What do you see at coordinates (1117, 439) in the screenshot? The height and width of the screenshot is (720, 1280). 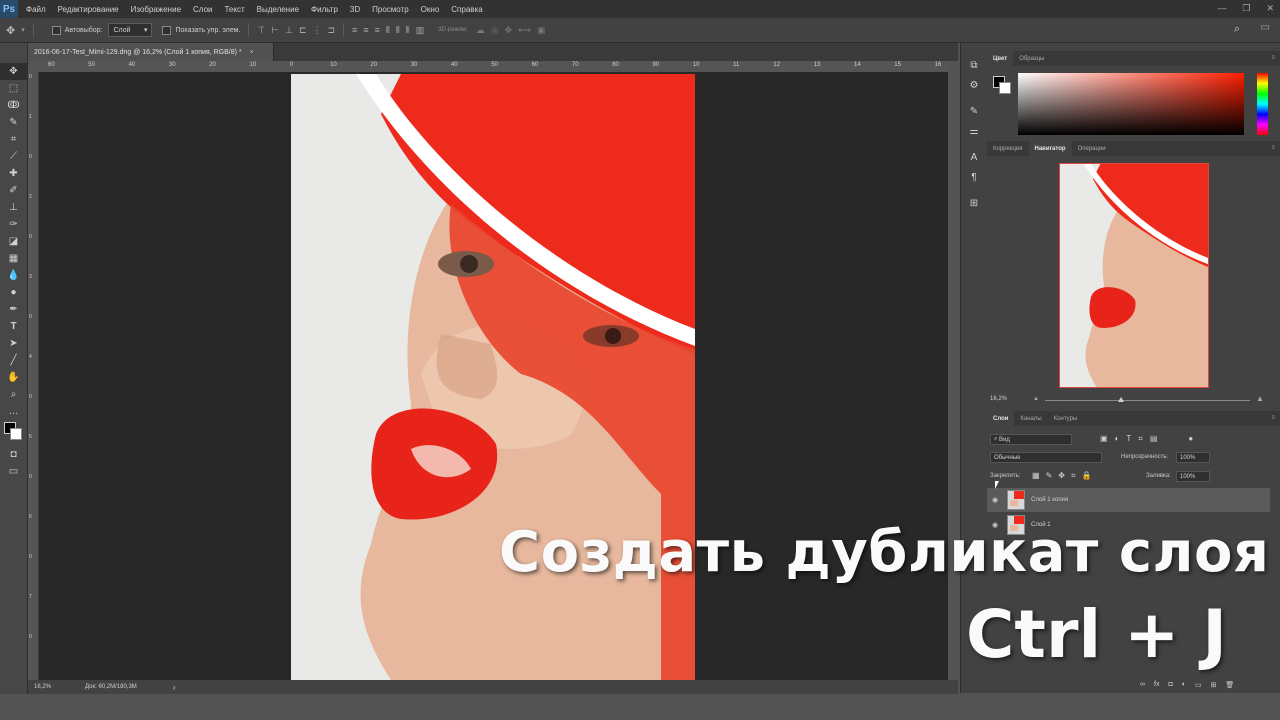 I see `filter-adjust-icon: ◐` at bounding box center [1117, 439].